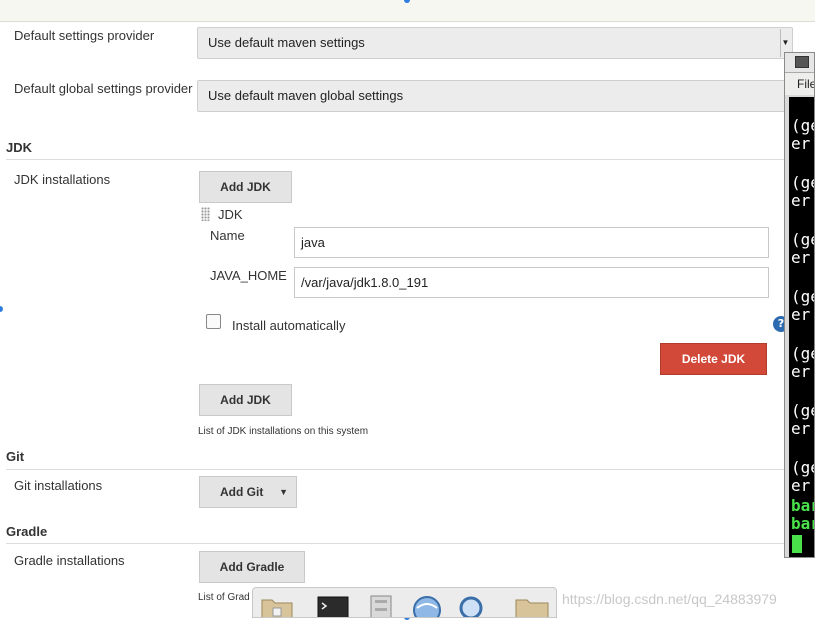 This screenshot has width=815, height=620. Describe the element at coordinates (248, 275) in the screenshot. I see `java-home-label: JAVA_HOME` at that location.